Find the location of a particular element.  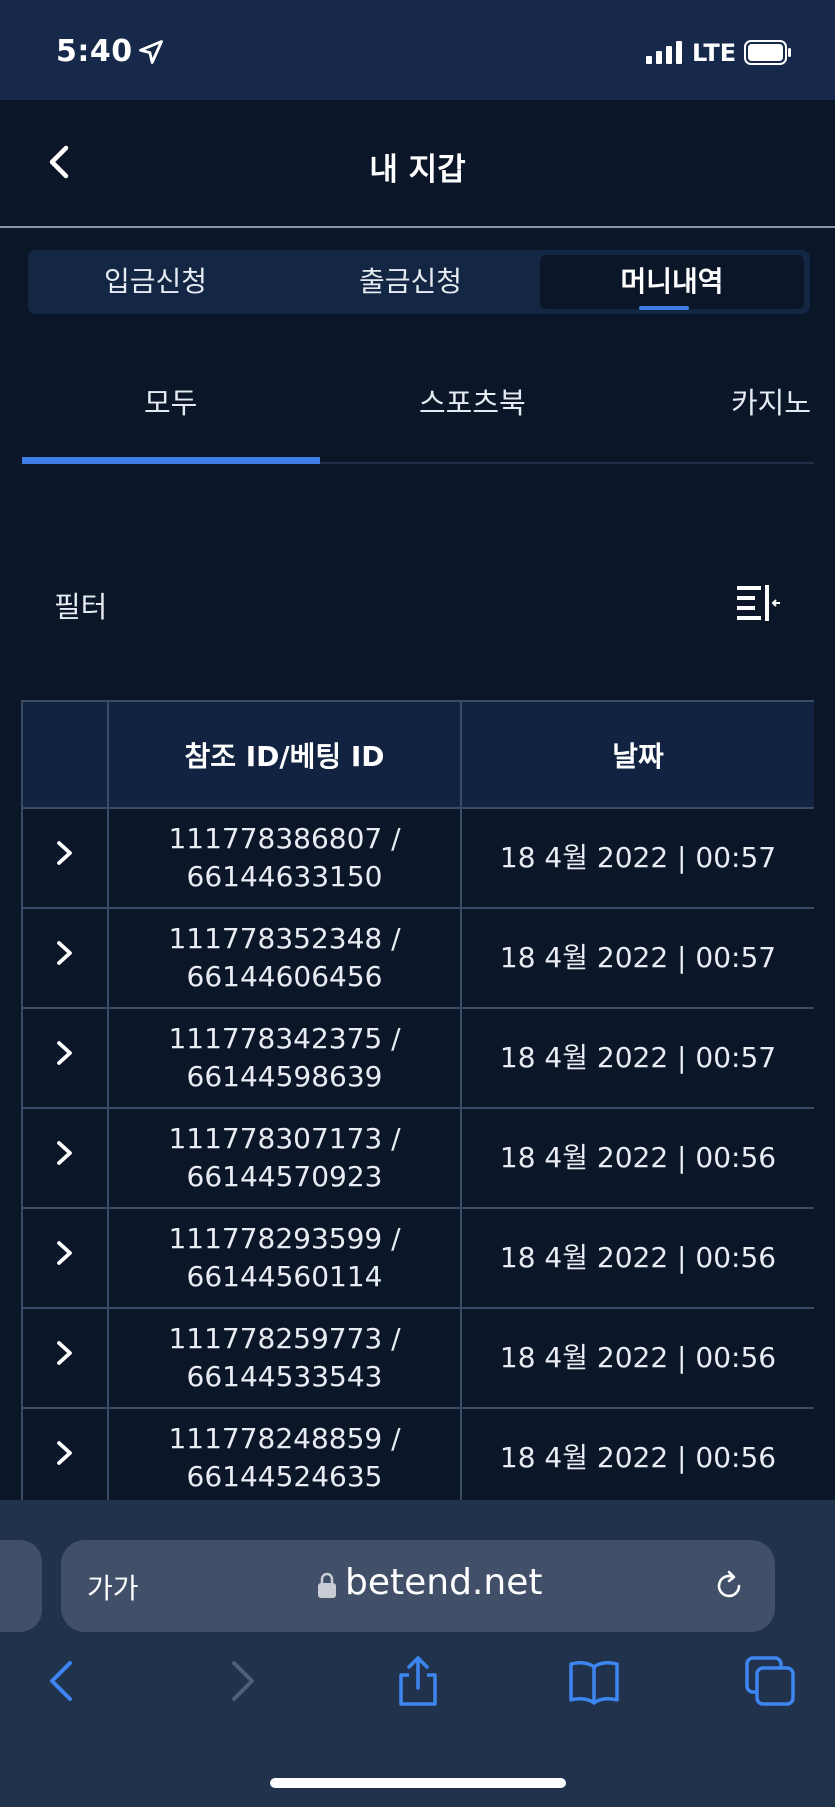

reference-id: 111778386807 / is located at coordinates (284, 838).